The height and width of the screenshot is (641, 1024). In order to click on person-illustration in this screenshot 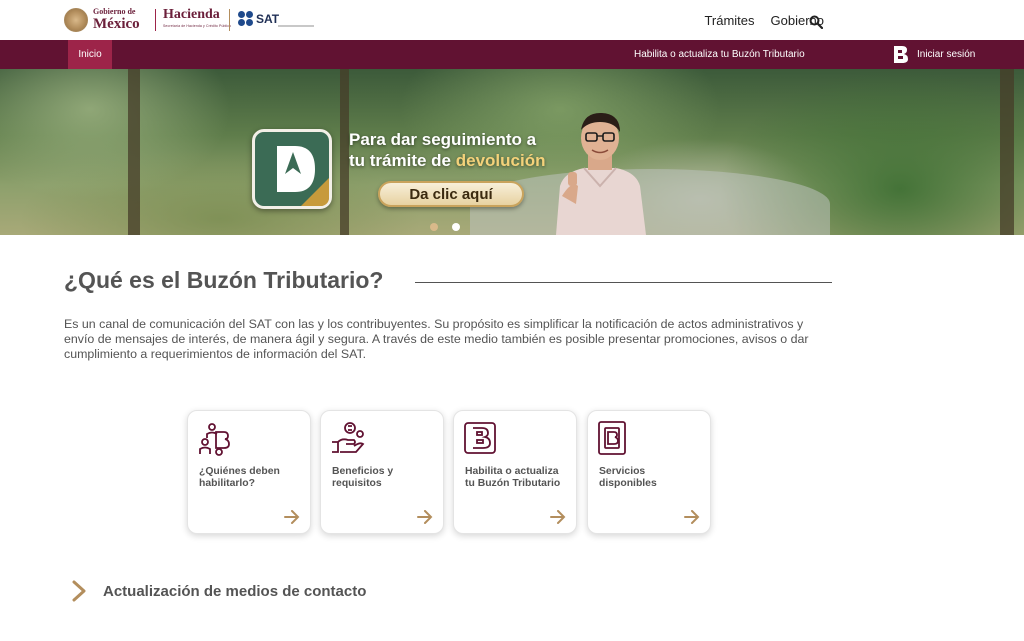, I will do `click(601, 173)`.